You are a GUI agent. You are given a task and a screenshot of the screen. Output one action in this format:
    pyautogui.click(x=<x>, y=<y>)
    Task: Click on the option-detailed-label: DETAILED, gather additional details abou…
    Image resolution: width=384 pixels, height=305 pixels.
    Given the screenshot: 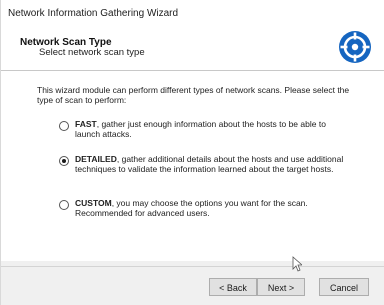 What is the action you would take?
    pyautogui.click(x=213, y=164)
    